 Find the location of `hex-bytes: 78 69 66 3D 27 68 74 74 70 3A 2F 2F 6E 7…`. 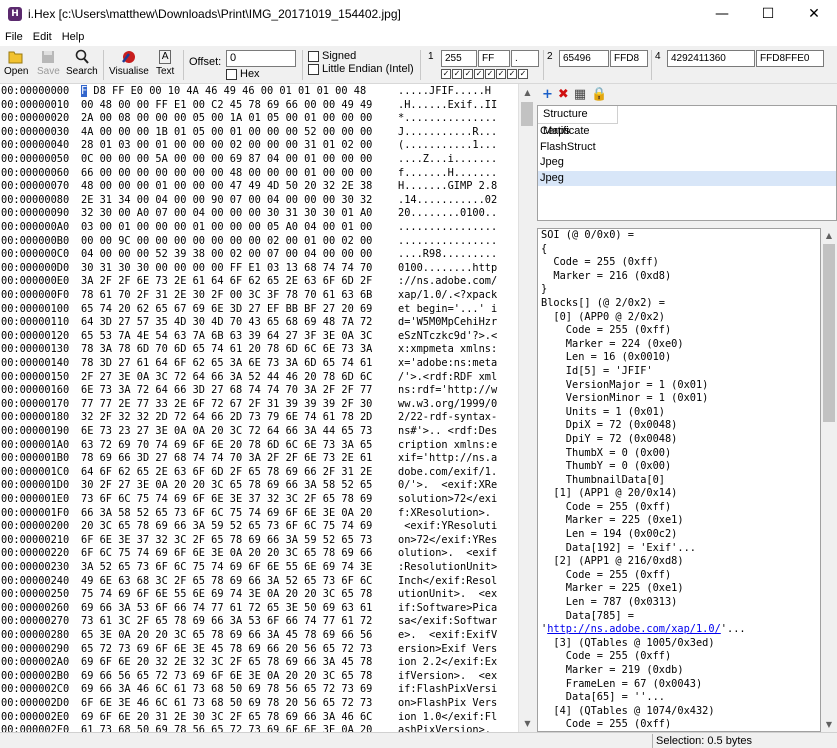

hex-bytes: 78 69 66 3D 27 68 74 74 70 3A 2F 2F 6E 7… is located at coordinates (231, 459).